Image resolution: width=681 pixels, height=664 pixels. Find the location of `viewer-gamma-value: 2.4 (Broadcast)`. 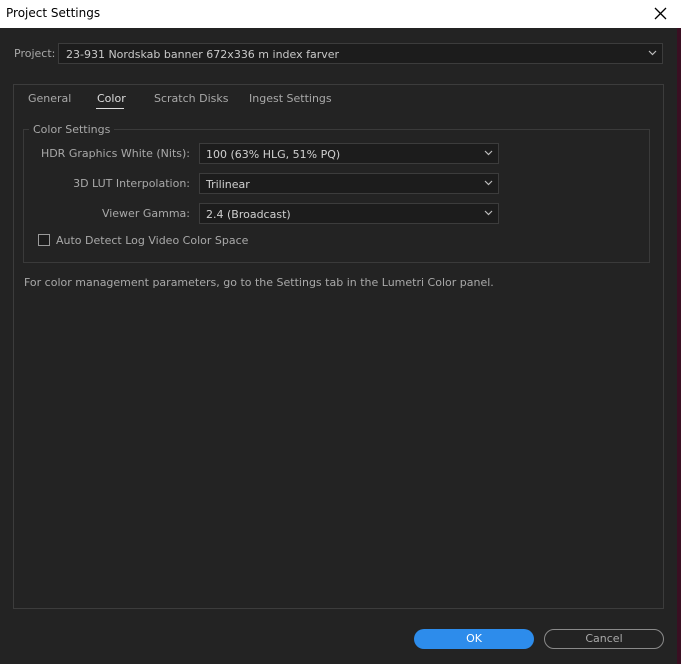

viewer-gamma-value: 2.4 (Broadcast) is located at coordinates (248, 214).